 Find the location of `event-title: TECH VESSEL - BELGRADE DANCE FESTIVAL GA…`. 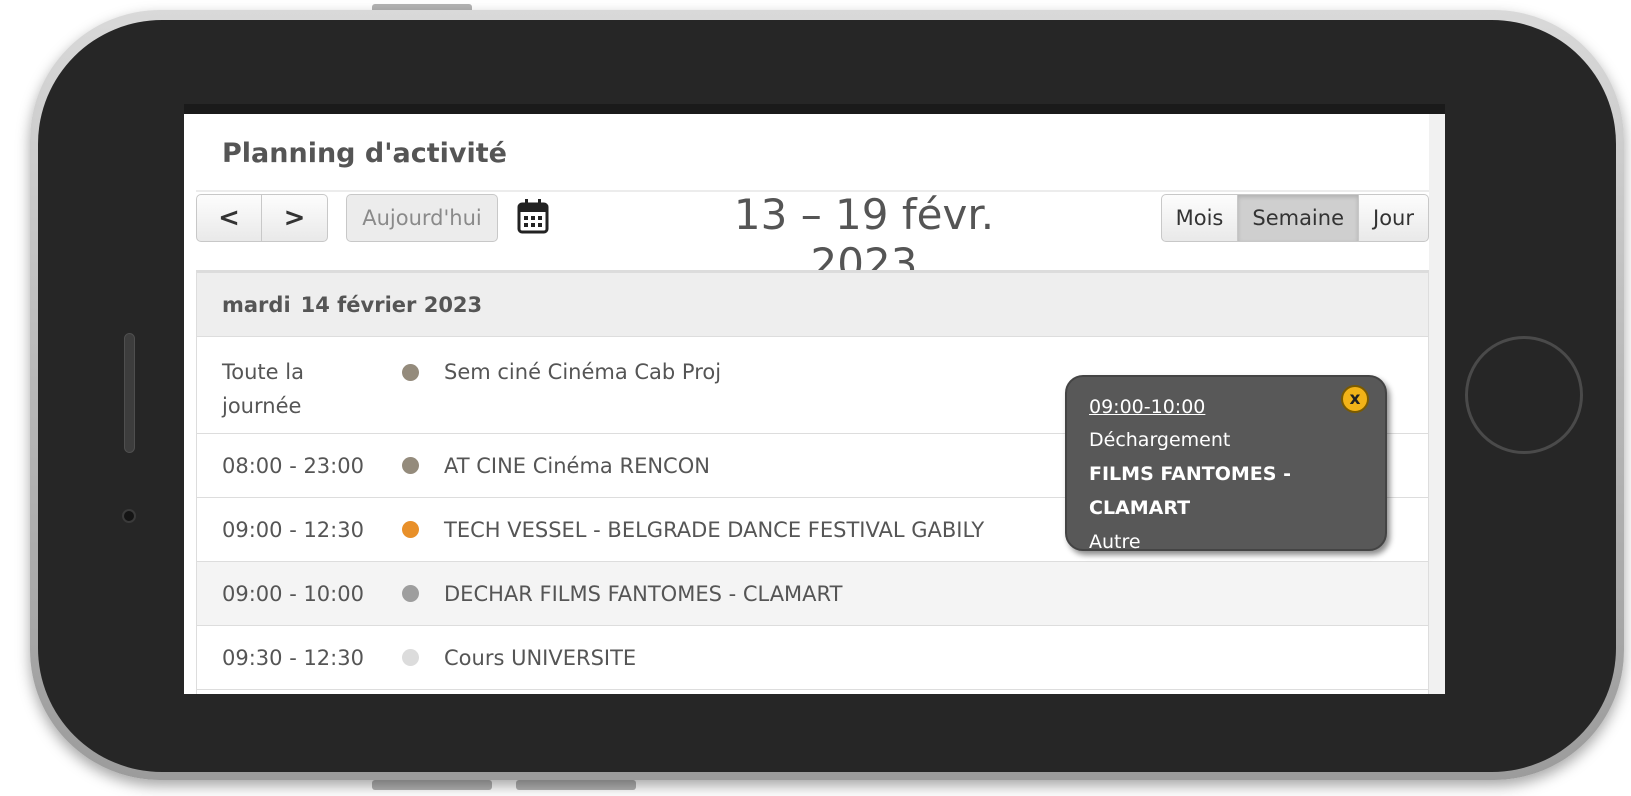

event-title: TECH VESSEL - BELGRADE DANCE FESTIVAL GA… is located at coordinates (714, 529).